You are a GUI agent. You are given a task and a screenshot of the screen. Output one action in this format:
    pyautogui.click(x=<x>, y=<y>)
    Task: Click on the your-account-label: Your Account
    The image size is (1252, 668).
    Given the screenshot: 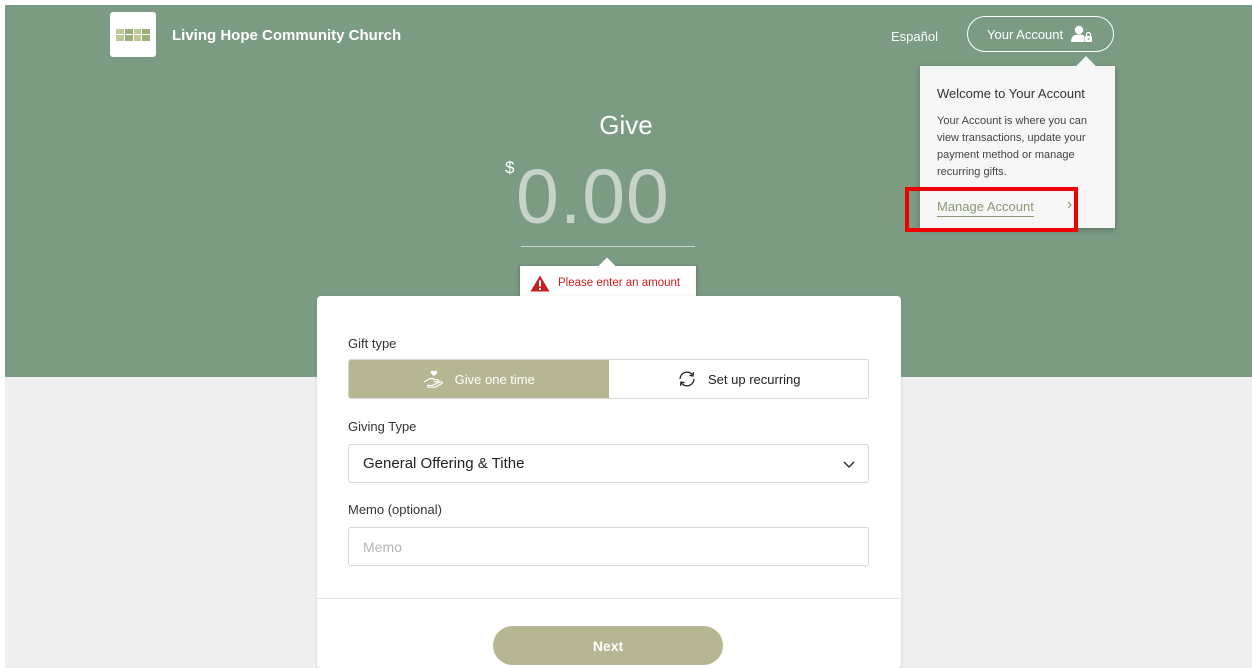 What is the action you would take?
    pyautogui.click(x=1025, y=34)
    